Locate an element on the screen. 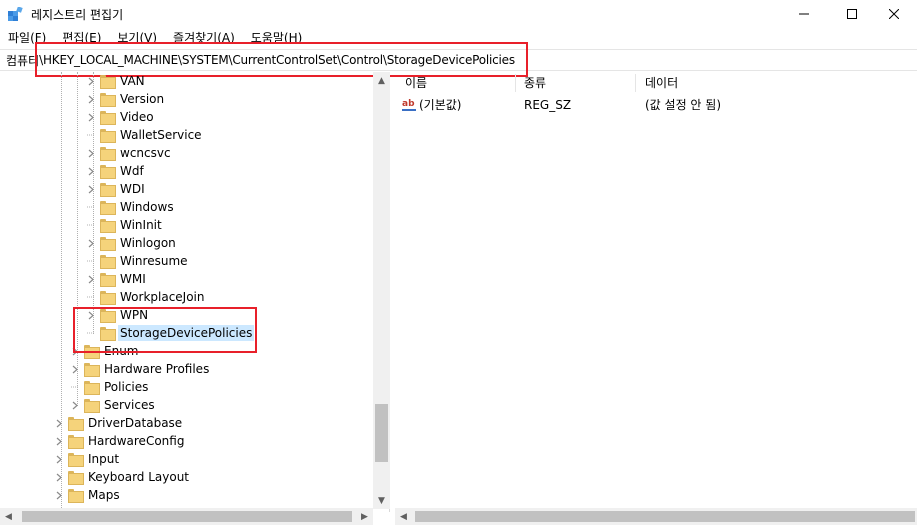 The image size is (917, 525). scroll-right-arrow-icon: ▶ is located at coordinates (364, 516).